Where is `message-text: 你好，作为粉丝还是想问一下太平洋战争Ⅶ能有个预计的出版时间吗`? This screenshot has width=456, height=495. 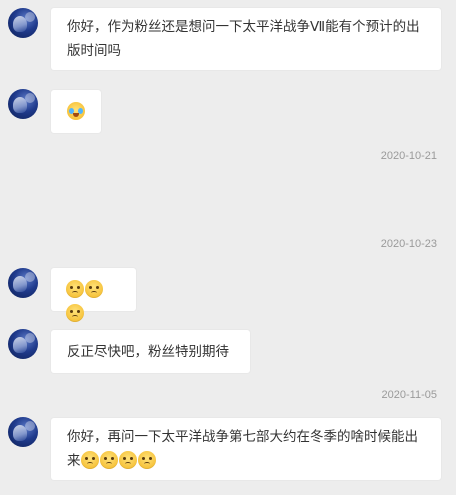 message-text: 你好，作为粉丝还是想问一下太平洋战争Ⅶ能有个预计的出版时间吗 is located at coordinates (243, 39).